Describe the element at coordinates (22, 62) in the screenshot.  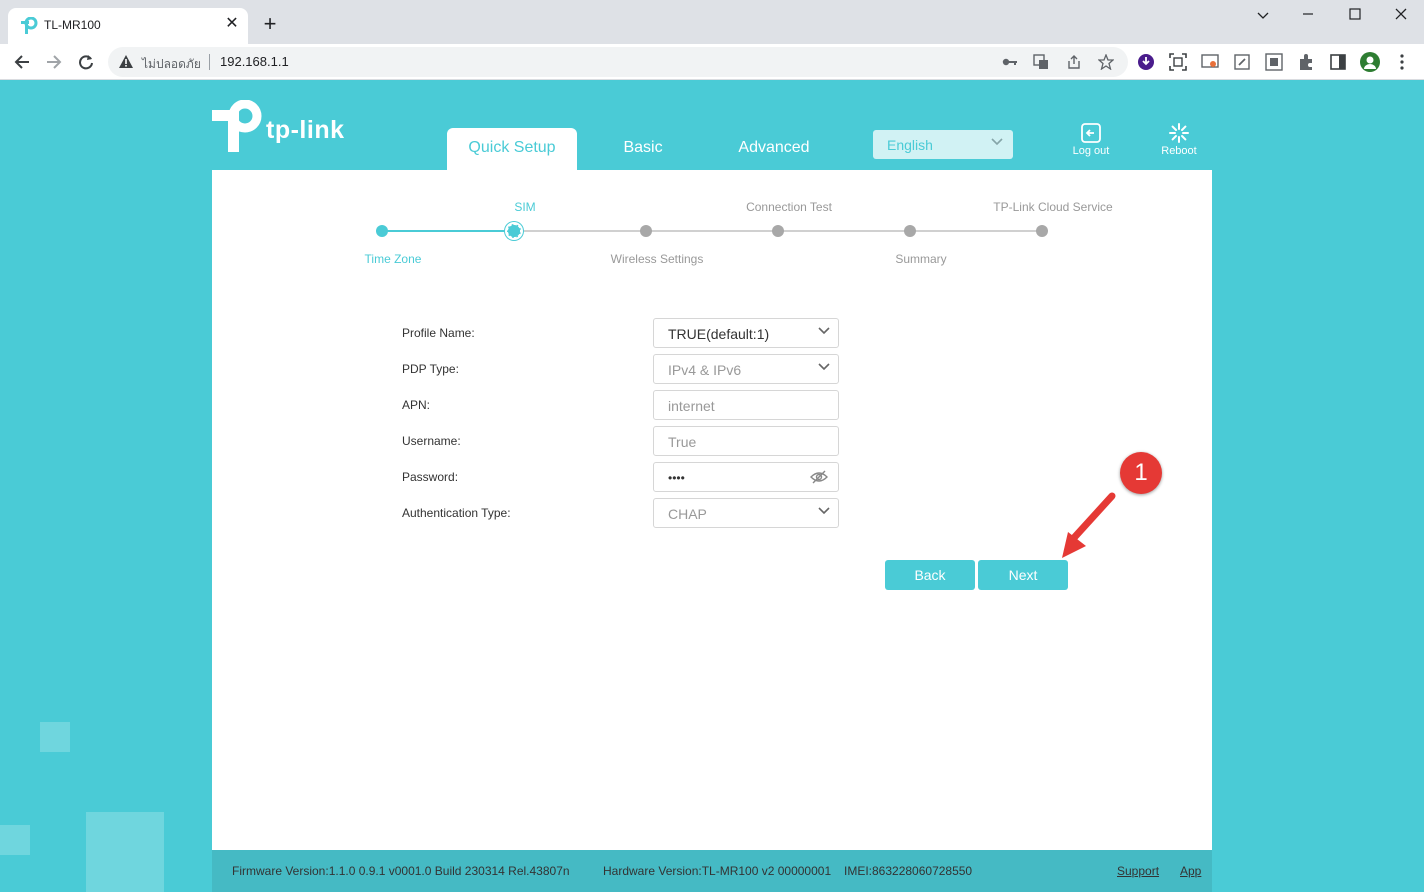
I see `back-arrow-icon` at that location.